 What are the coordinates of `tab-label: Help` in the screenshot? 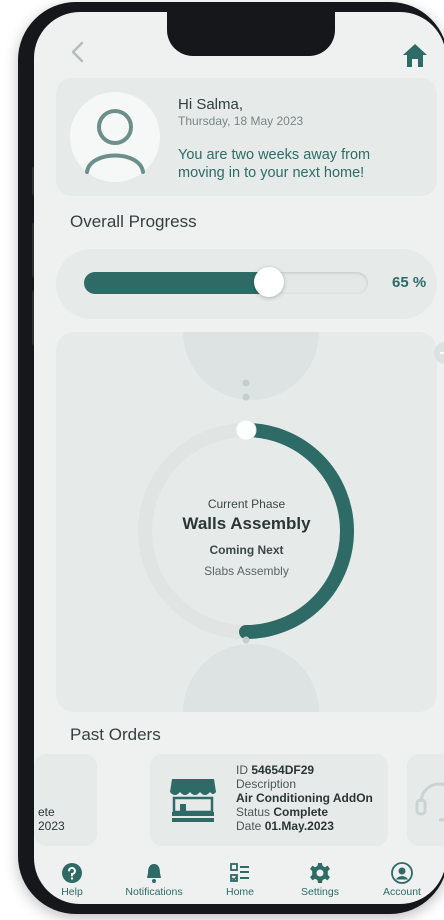 It's located at (72, 892).